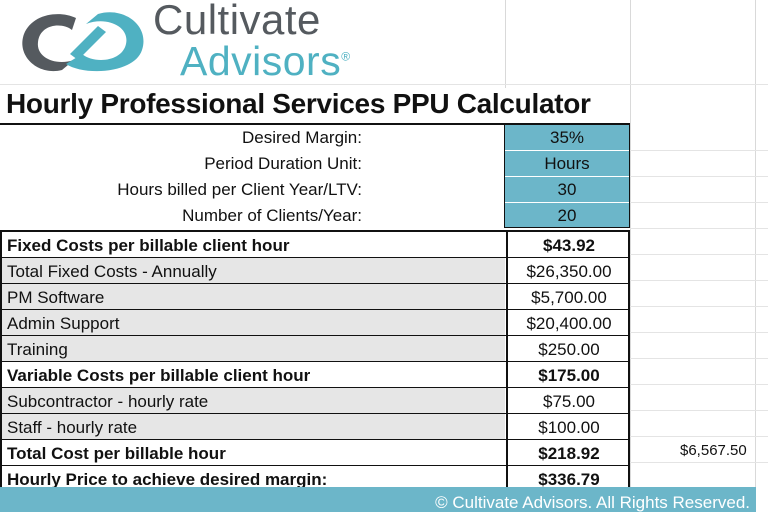  What do you see at coordinates (568, 296) in the screenshot?
I see `row-value: $5,700.00` at bounding box center [568, 296].